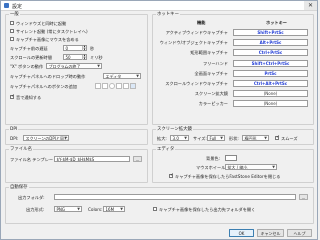 This screenshot has width=320, height=240. Describe the element at coordinates (159, 6) in the screenshot. I see `title-bar: 設定 ✕` at that location.